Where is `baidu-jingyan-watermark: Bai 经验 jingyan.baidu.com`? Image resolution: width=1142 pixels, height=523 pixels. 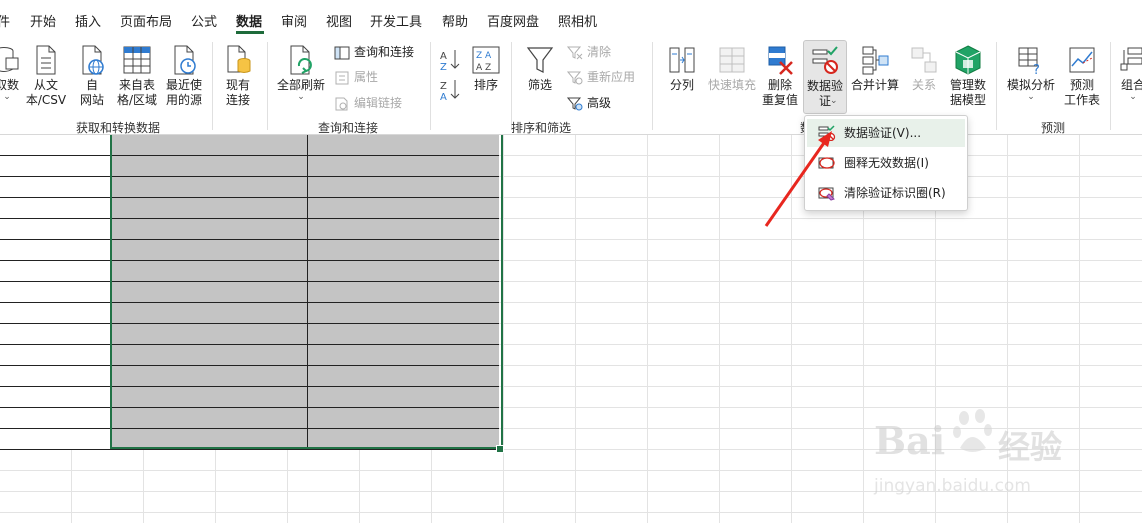
baidu-jingyan-watermark: Bai 经验 jingyan.baidu.com is located at coordinates (993, 455).